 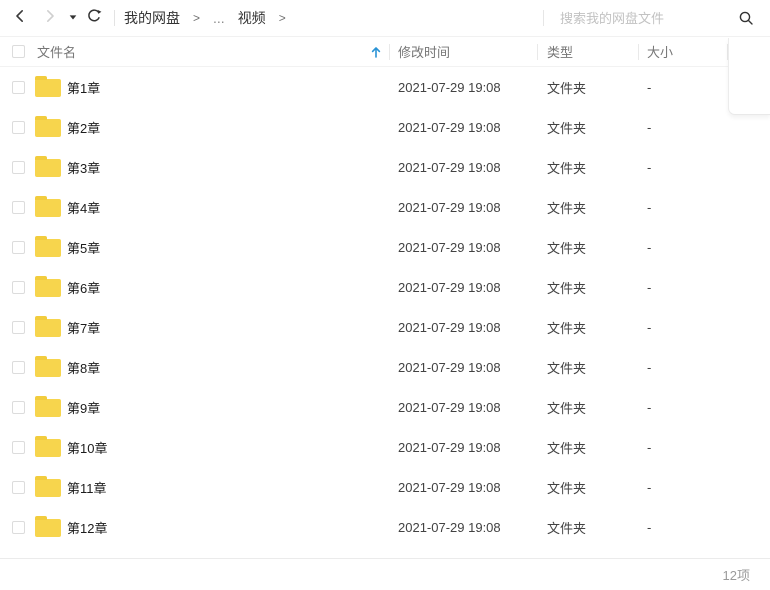 What do you see at coordinates (20, 18) in the screenshot?
I see `back-button` at bounding box center [20, 18].